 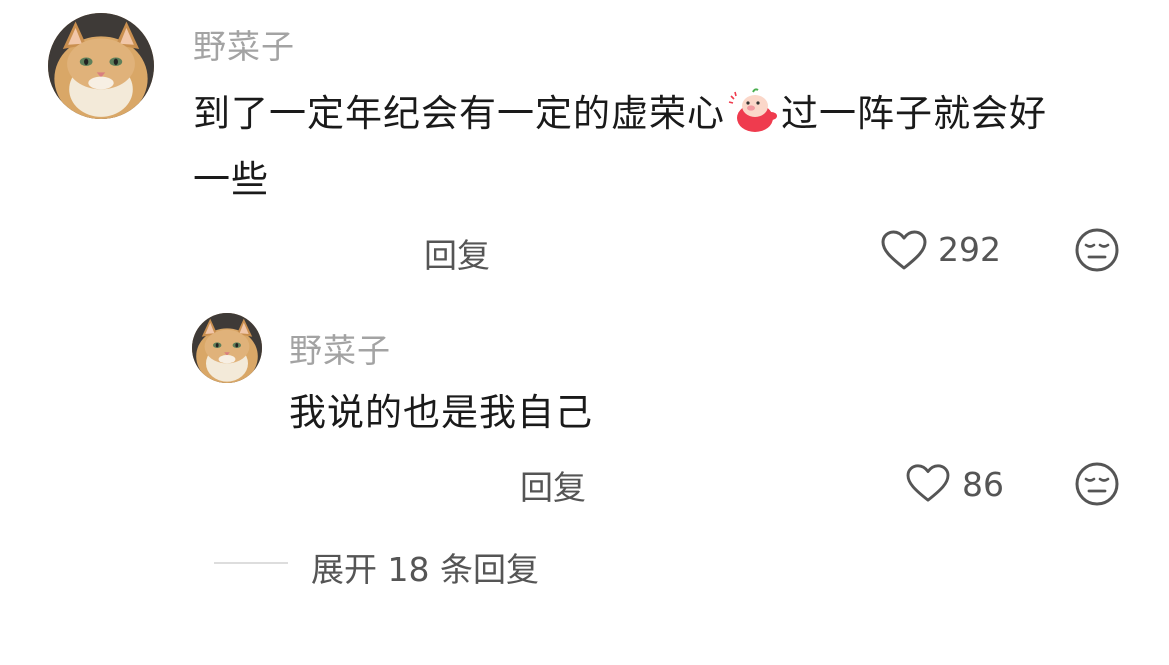 What do you see at coordinates (753, 110) in the screenshot?
I see `shy-piggy-emoji-icon` at bounding box center [753, 110].